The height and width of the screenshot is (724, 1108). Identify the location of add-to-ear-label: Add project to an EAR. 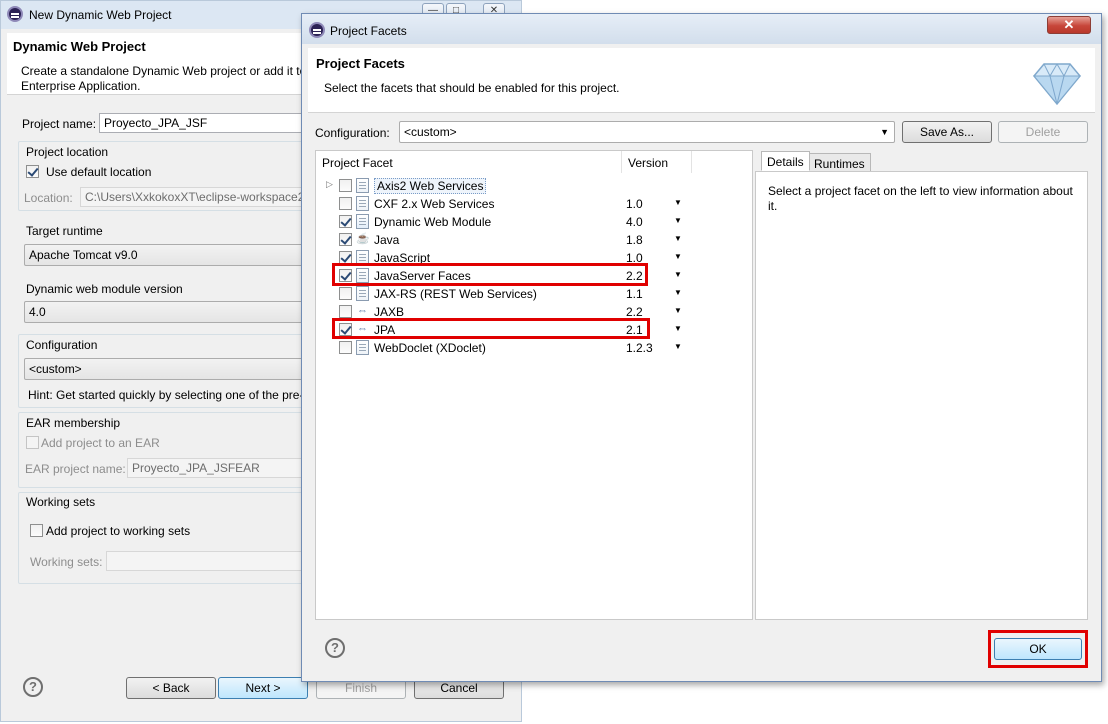
(100, 443).